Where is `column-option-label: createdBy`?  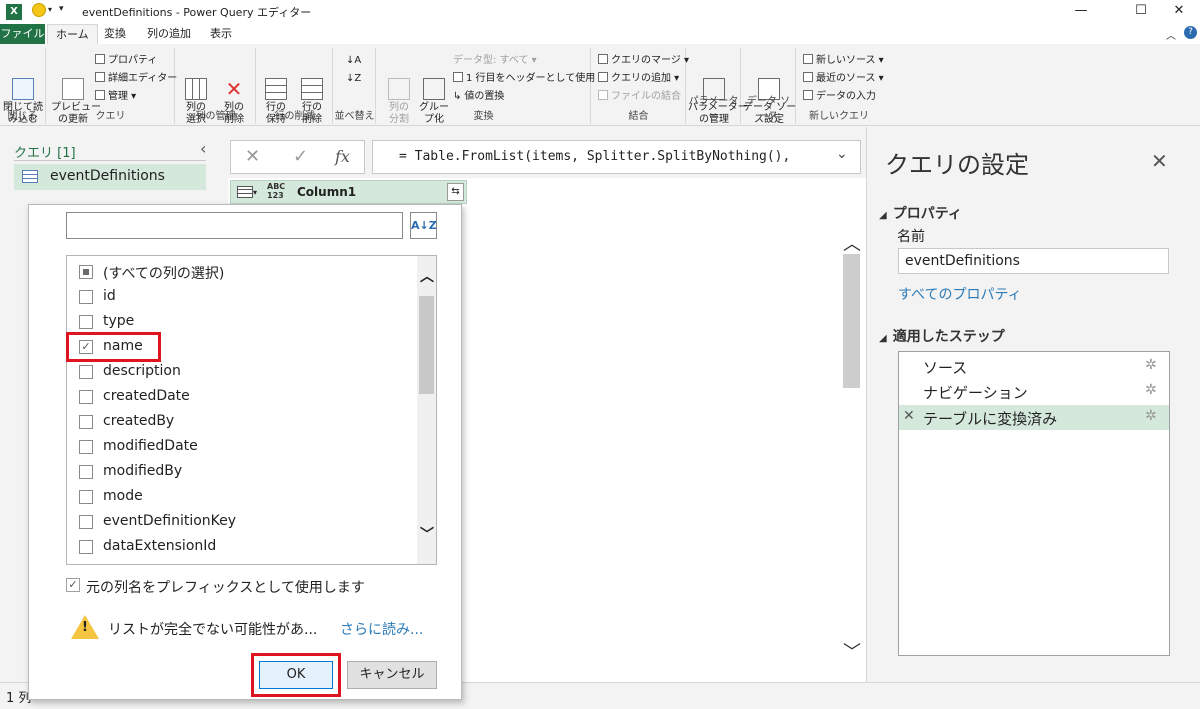 column-option-label: createdBy is located at coordinates (139, 421).